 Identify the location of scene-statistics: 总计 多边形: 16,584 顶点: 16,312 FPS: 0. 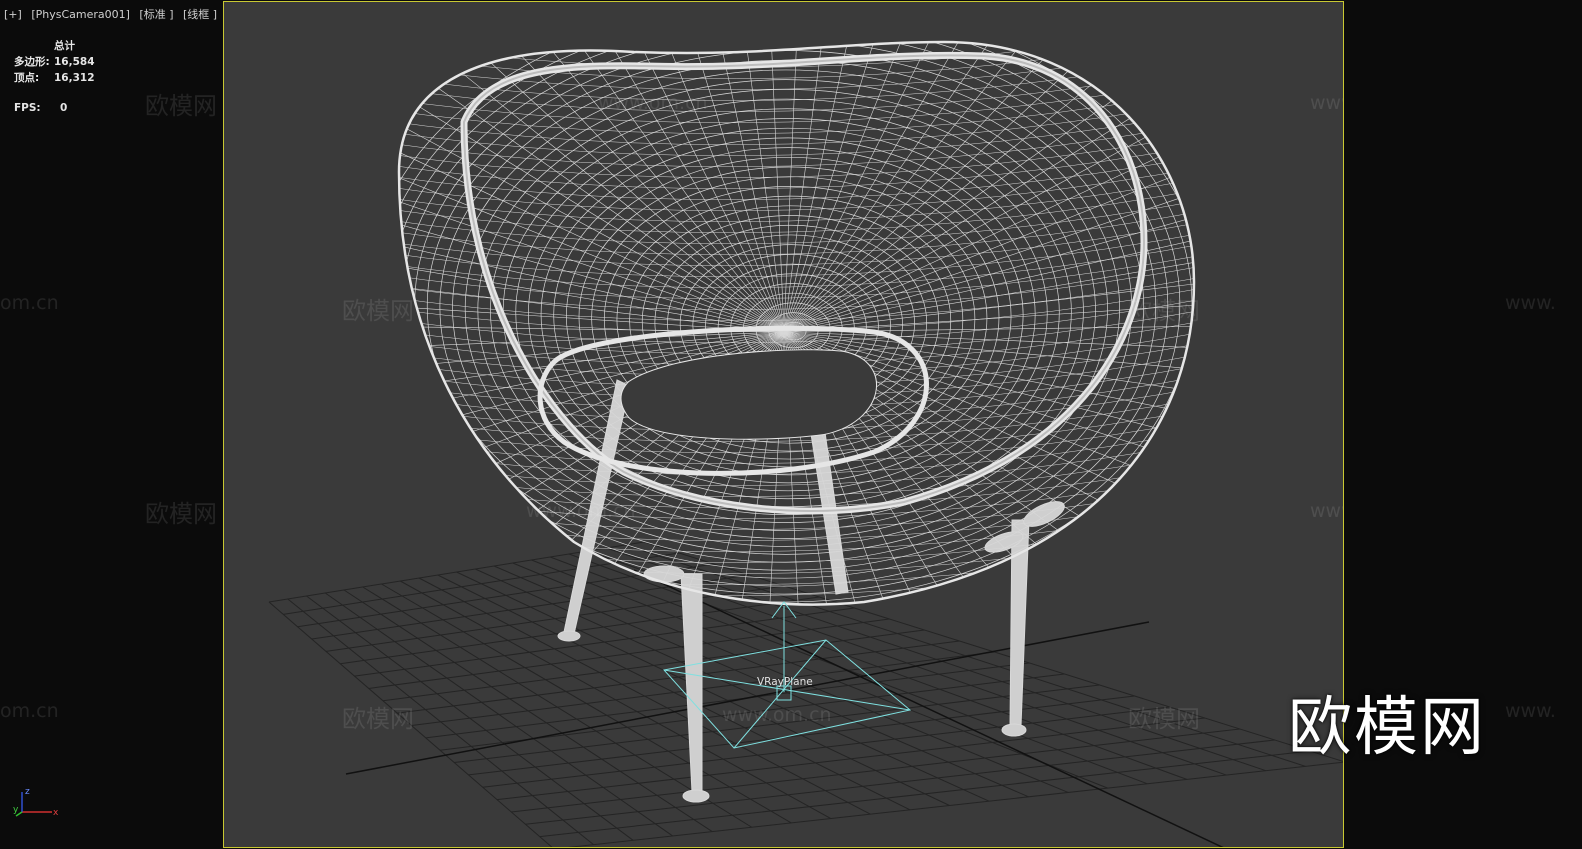
(54, 77).